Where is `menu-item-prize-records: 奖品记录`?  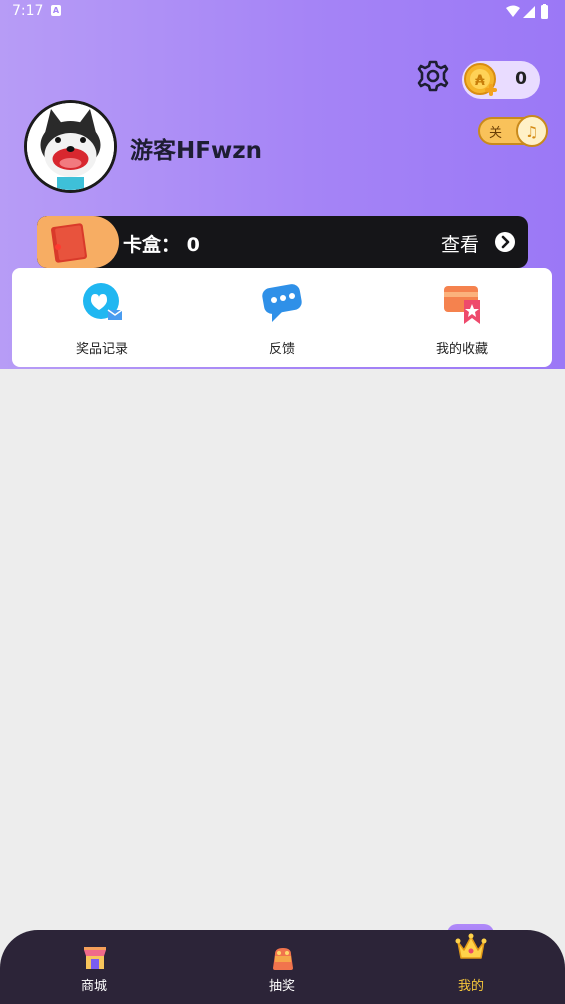 menu-item-prize-records: 奖品记录 is located at coordinates (102, 317).